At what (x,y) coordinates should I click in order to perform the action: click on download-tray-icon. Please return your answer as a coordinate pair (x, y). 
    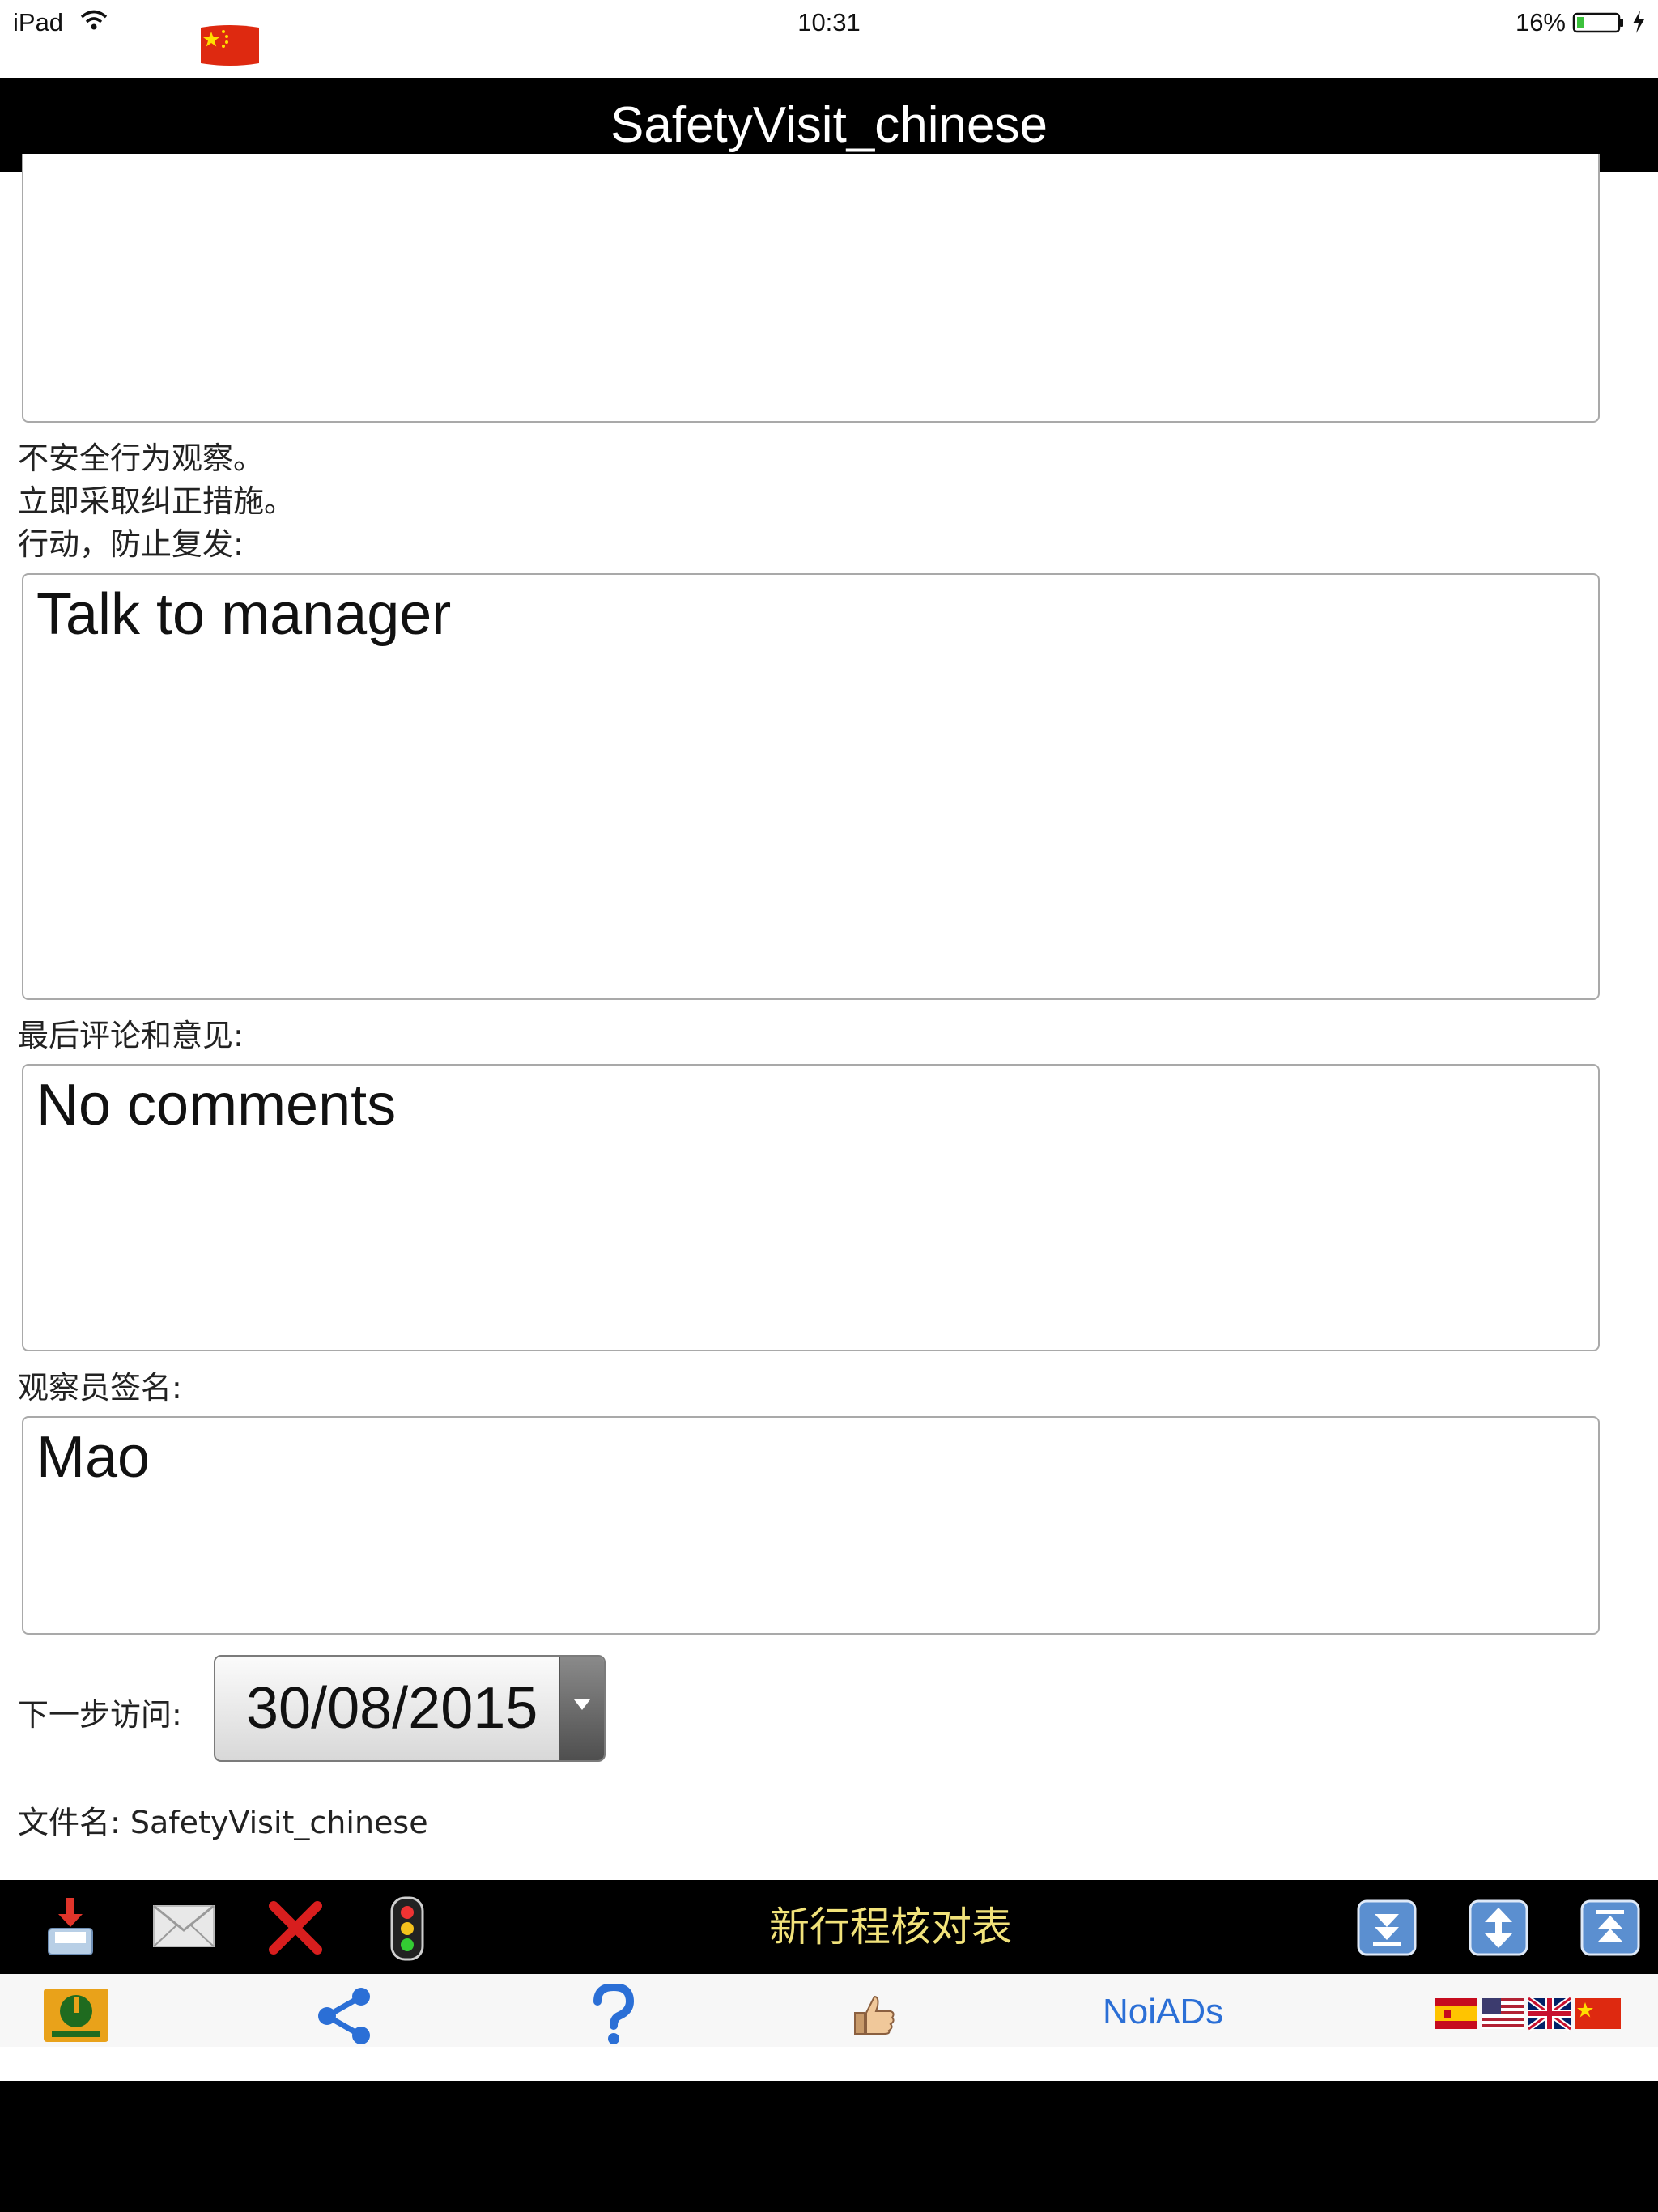
    Looking at the image, I should click on (70, 1929).